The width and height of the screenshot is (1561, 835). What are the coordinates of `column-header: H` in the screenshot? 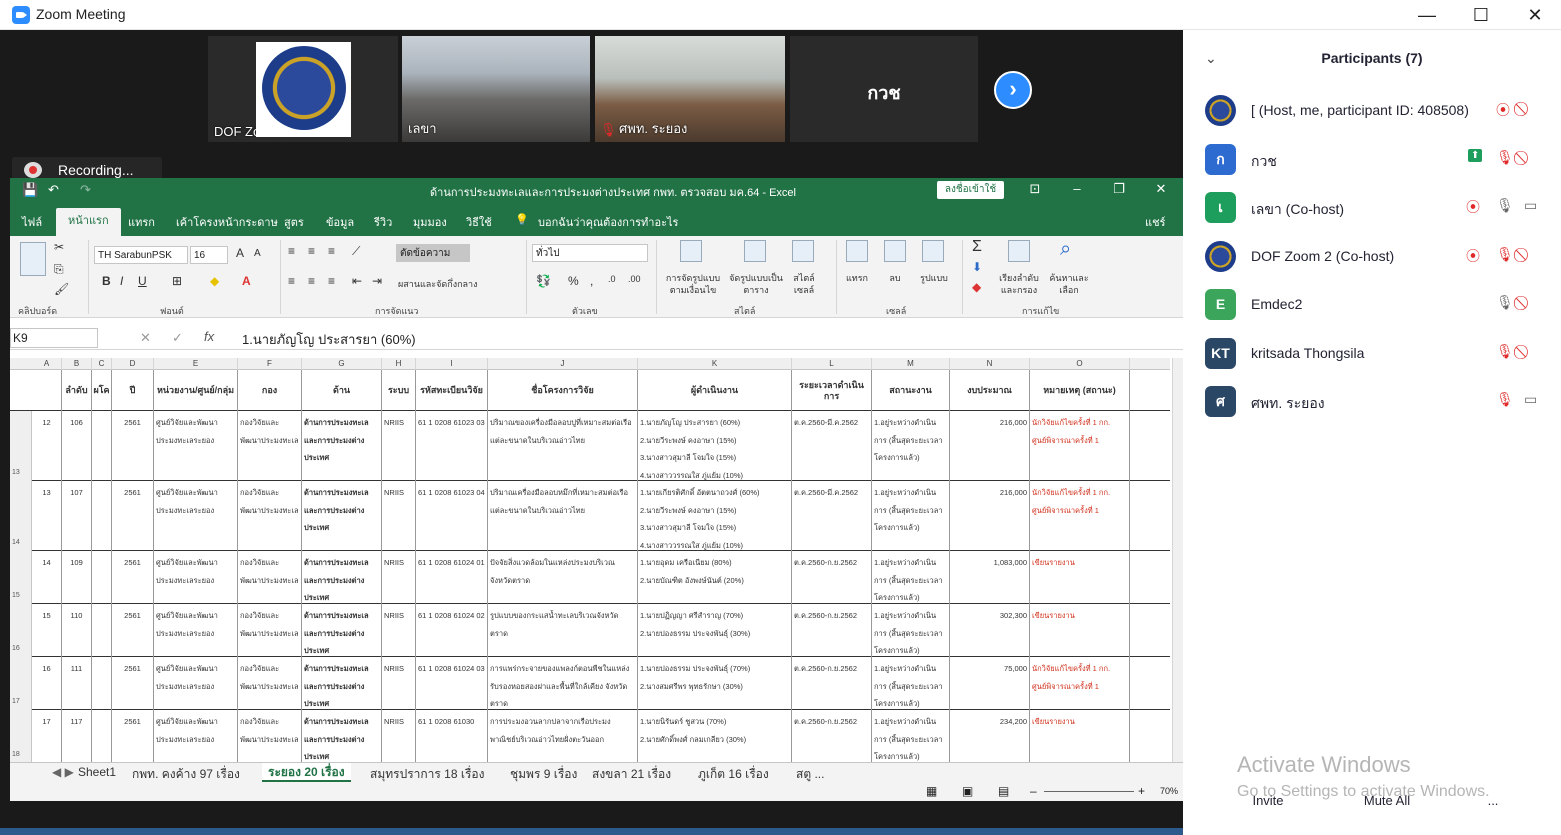 It's located at (399, 364).